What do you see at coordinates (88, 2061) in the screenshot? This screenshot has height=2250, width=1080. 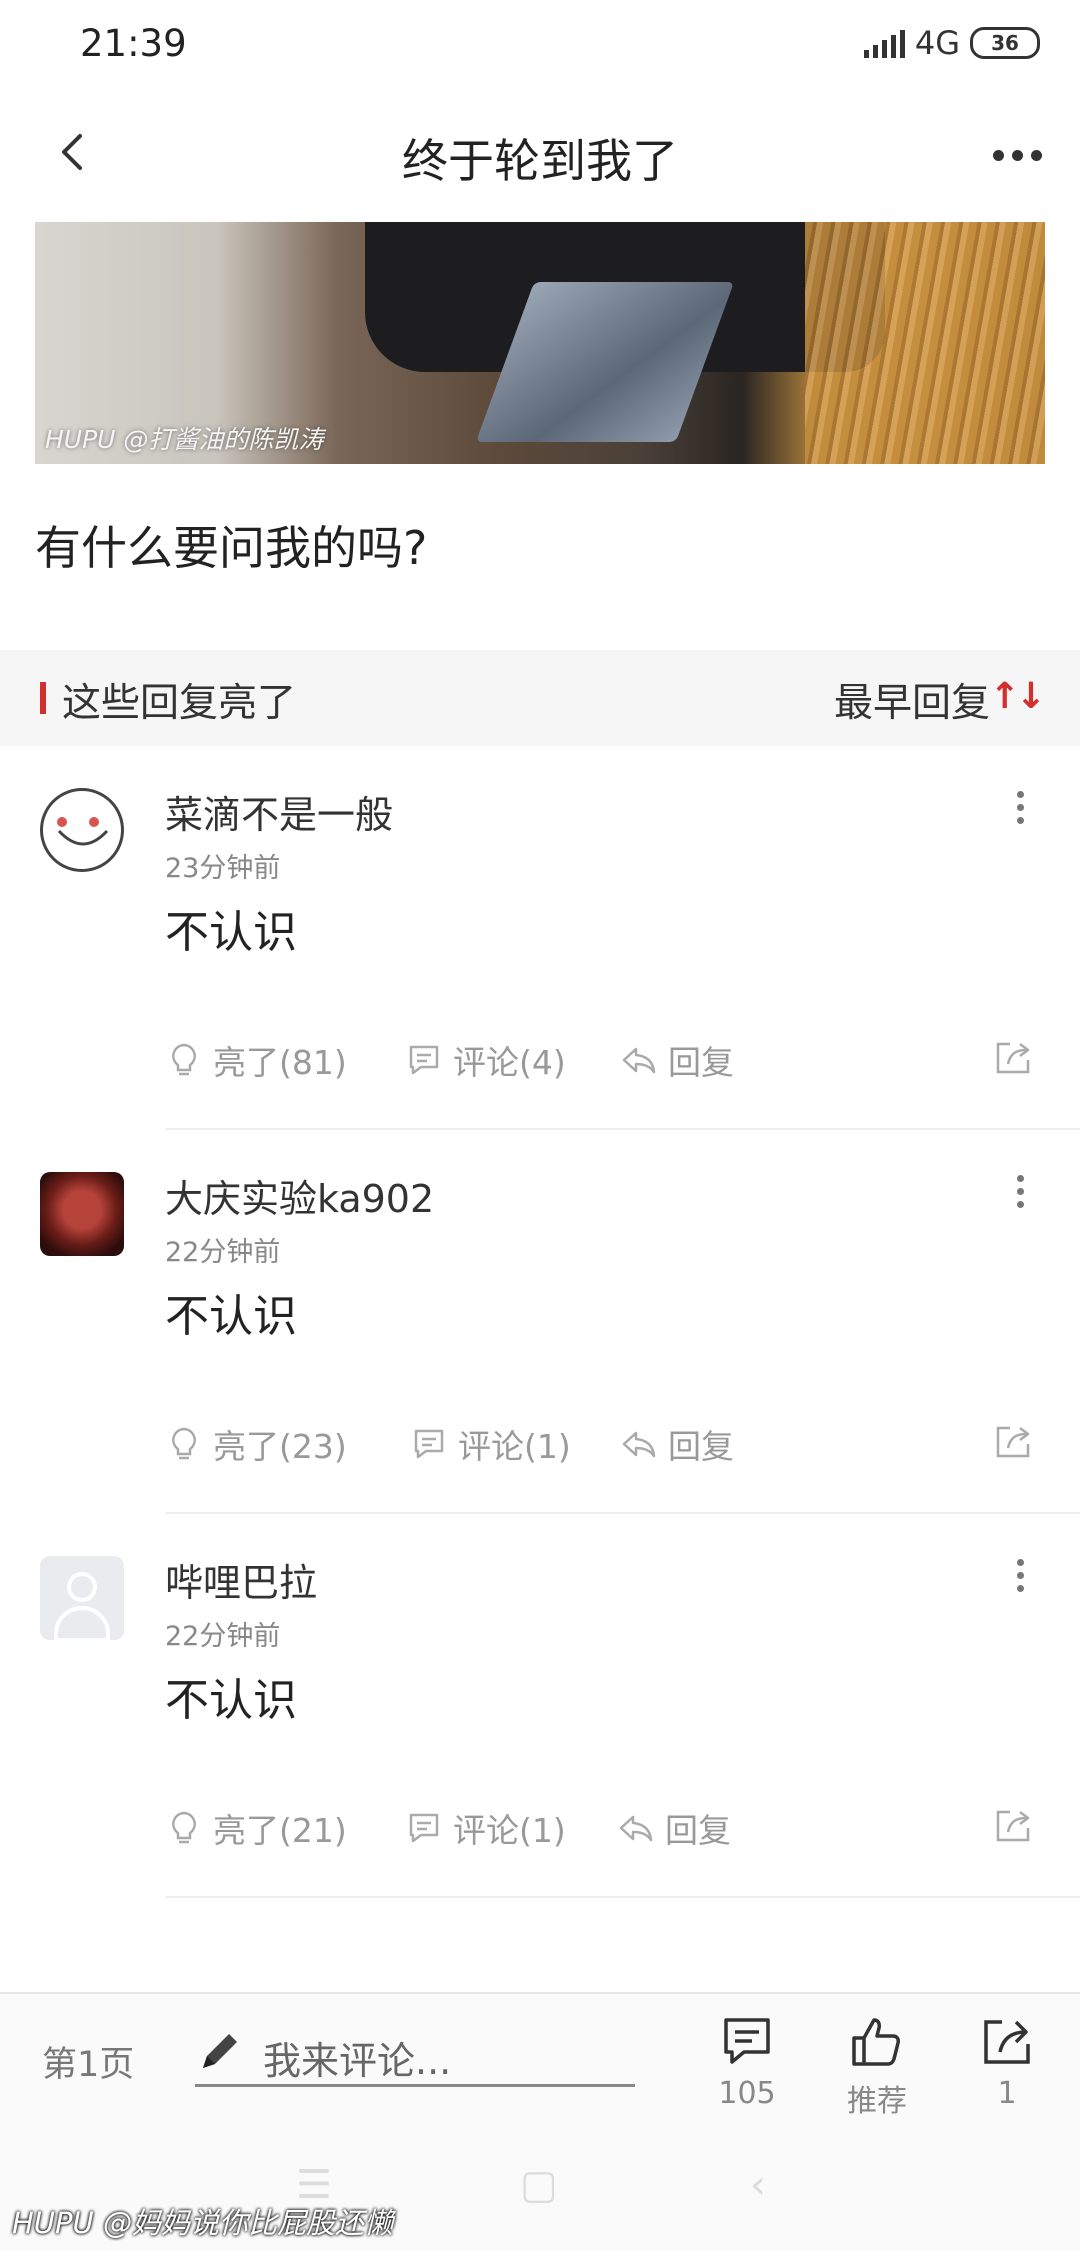 I see `page-indicator: 第1页` at bounding box center [88, 2061].